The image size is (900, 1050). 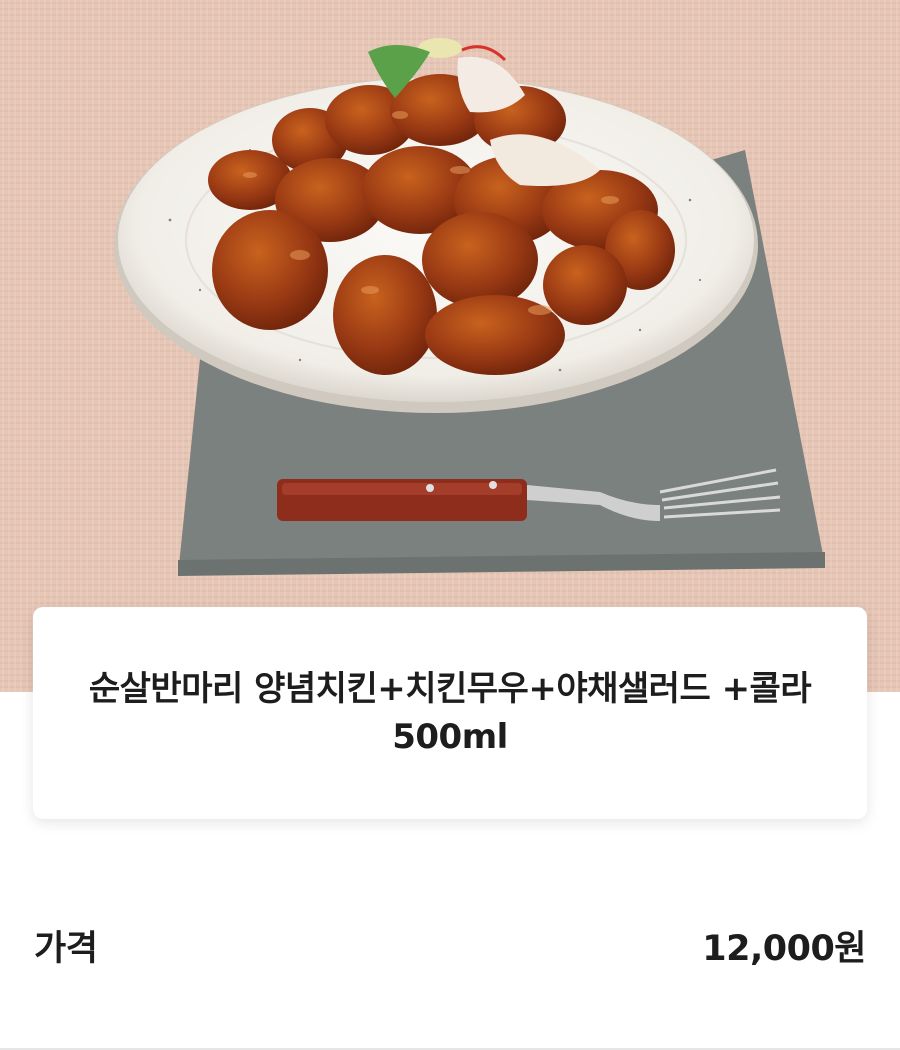 I want to click on product-title: 순살반마리 양념치킨+치킨무우+야채샐러드 +콜라500ml, so click(x=450, y=713).